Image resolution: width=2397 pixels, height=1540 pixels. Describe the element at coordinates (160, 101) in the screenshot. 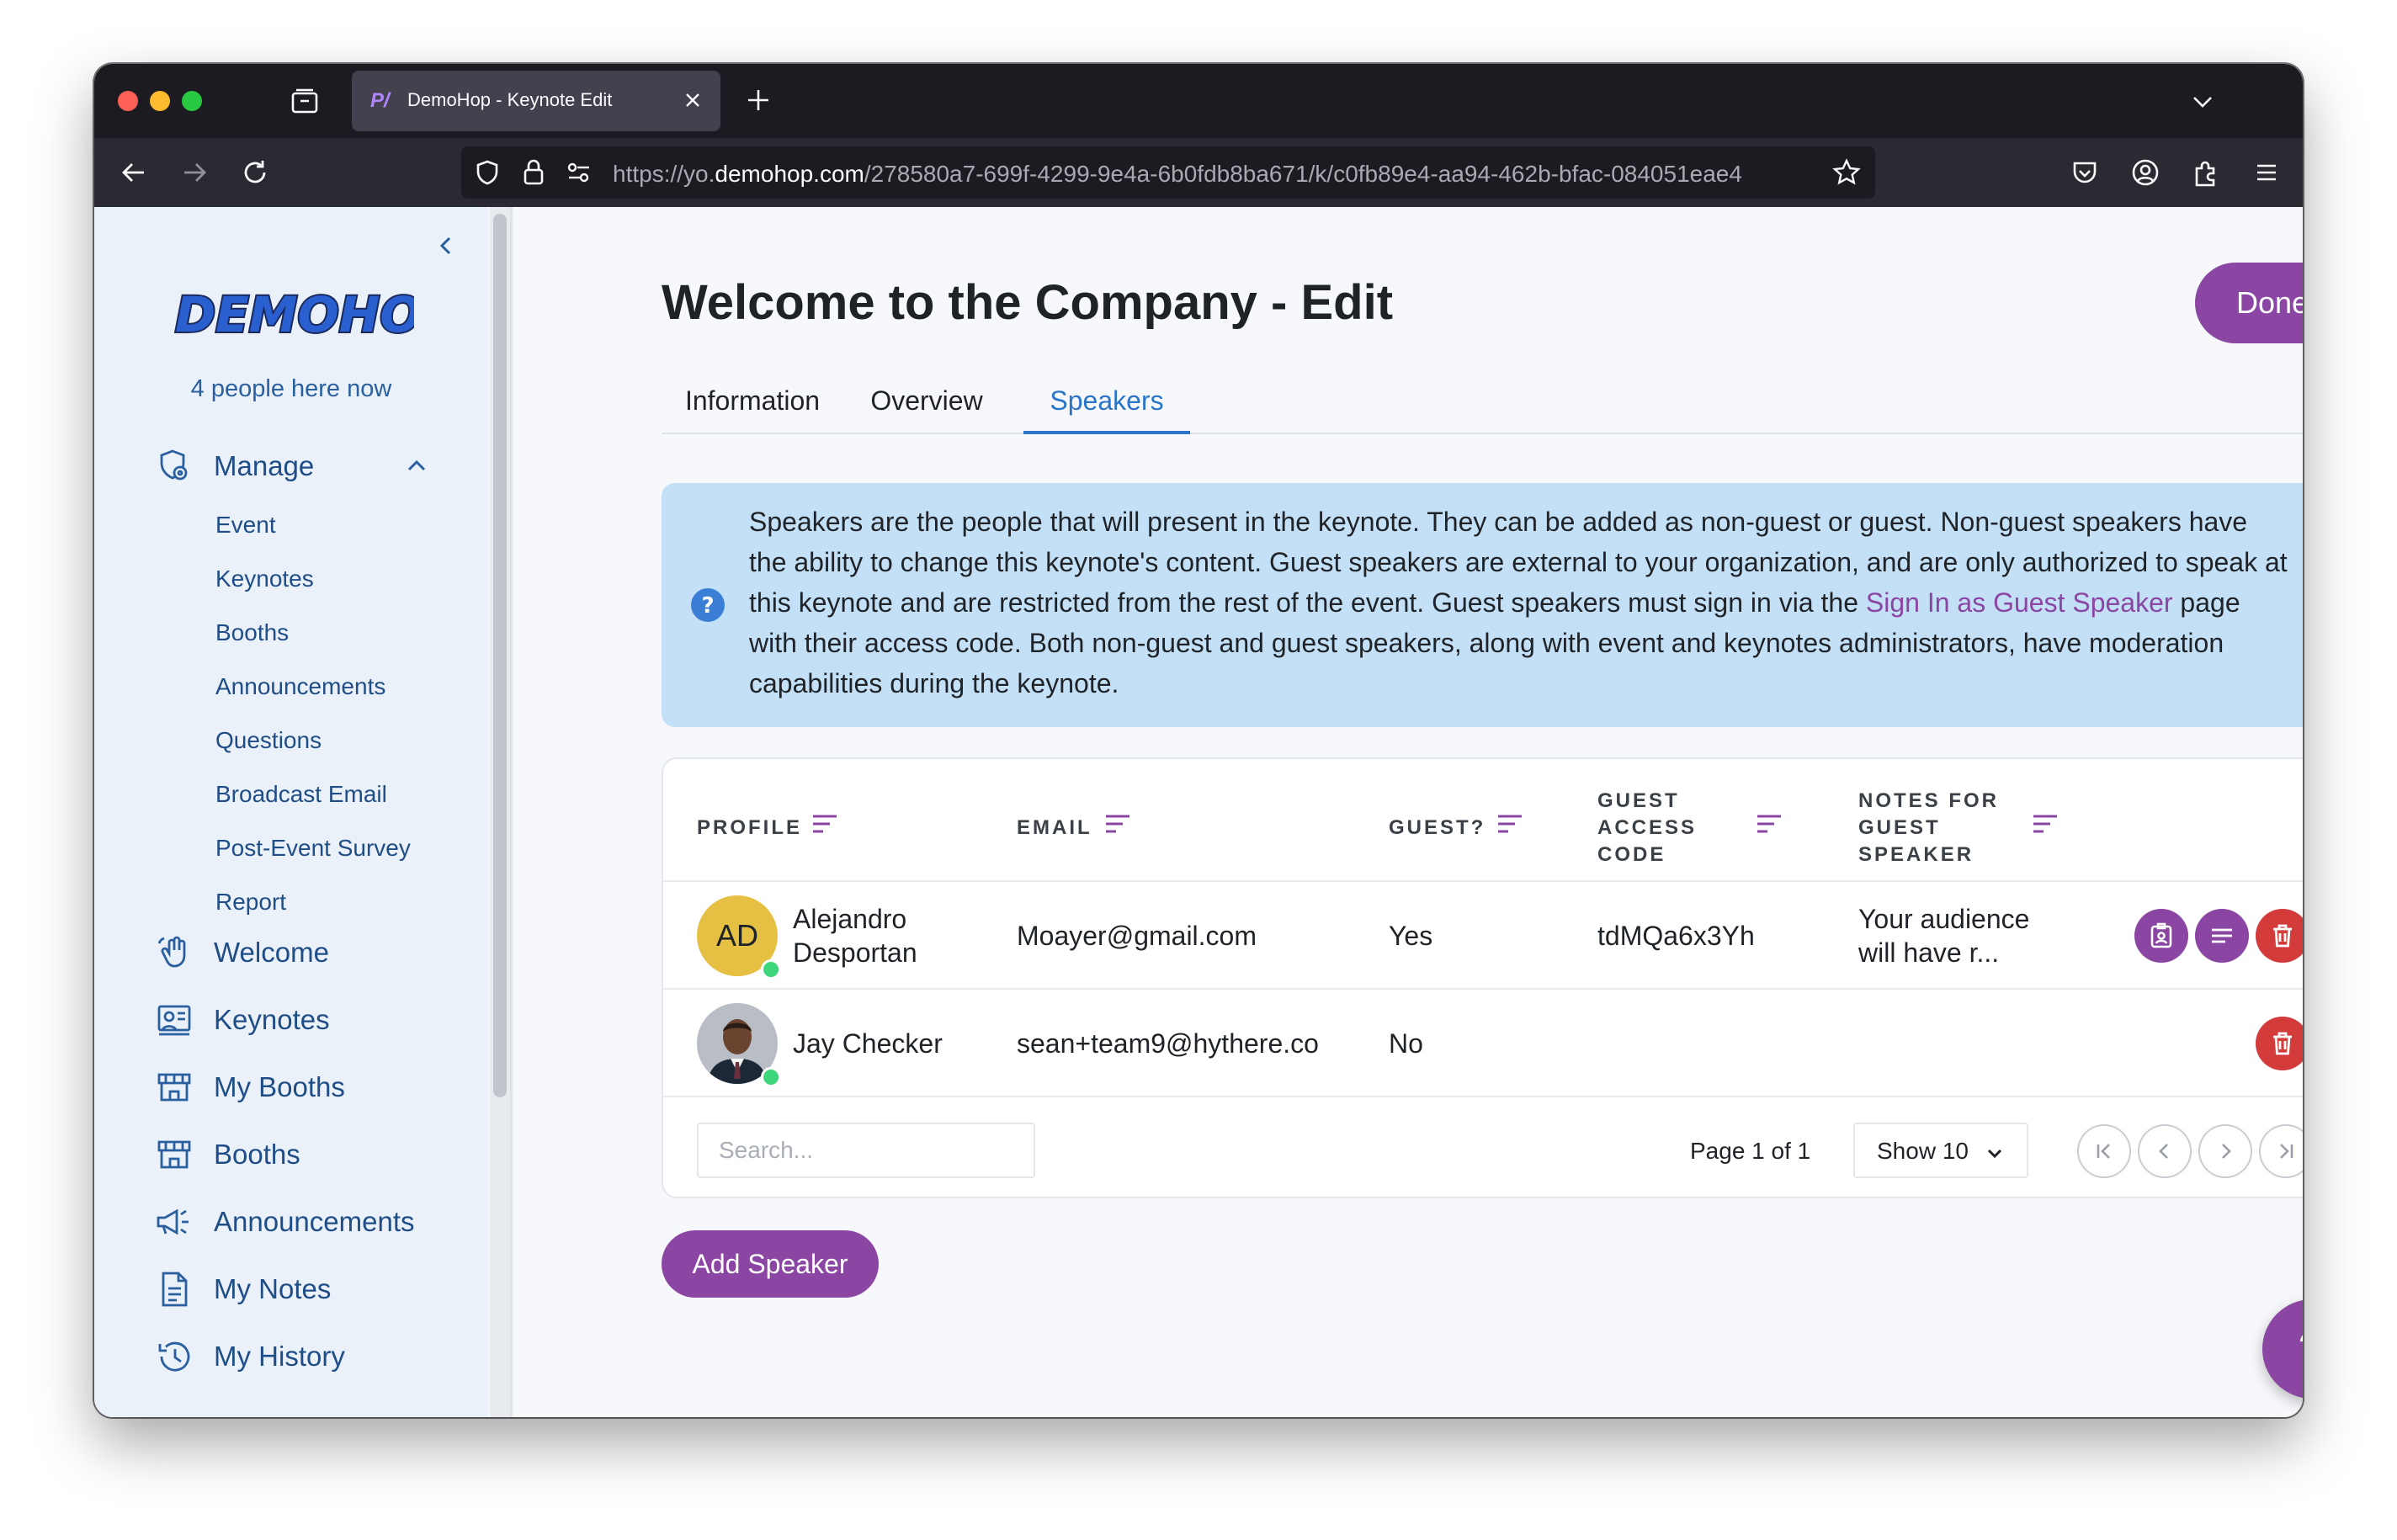

I see `minimize-window-button` at that location.